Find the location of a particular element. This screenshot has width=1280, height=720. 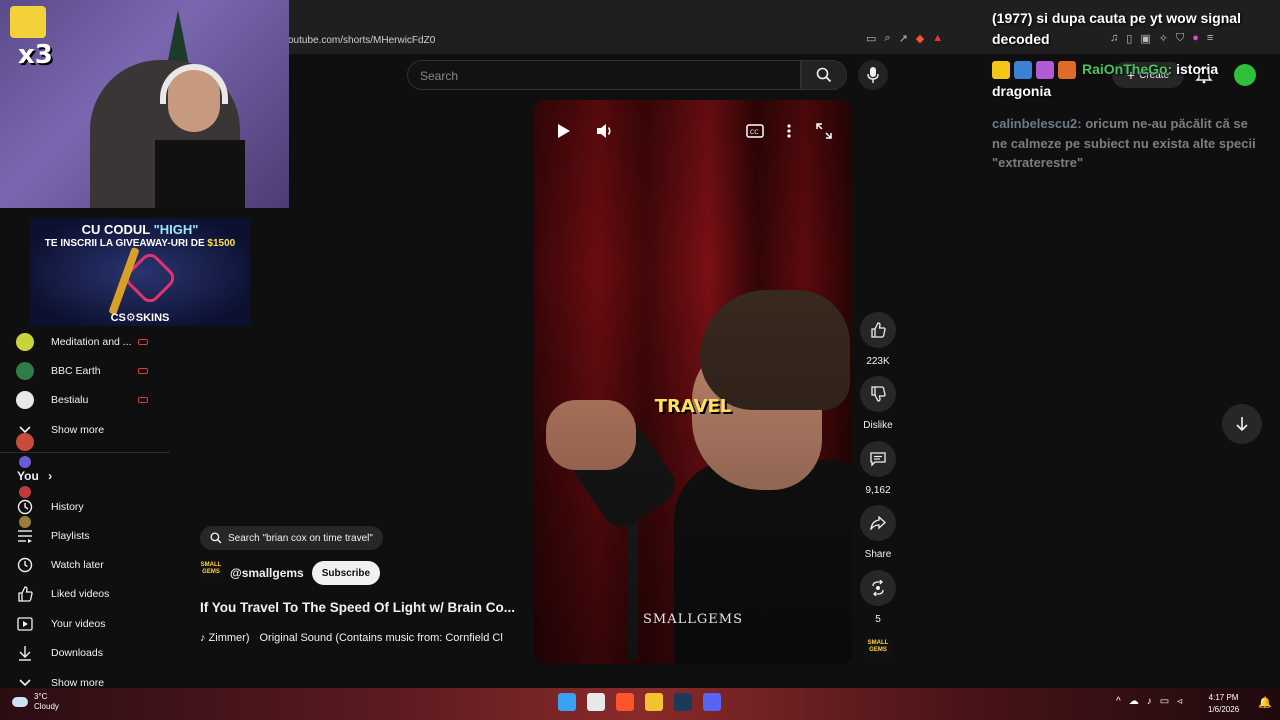

play-button is located at coordinates (564, 131).